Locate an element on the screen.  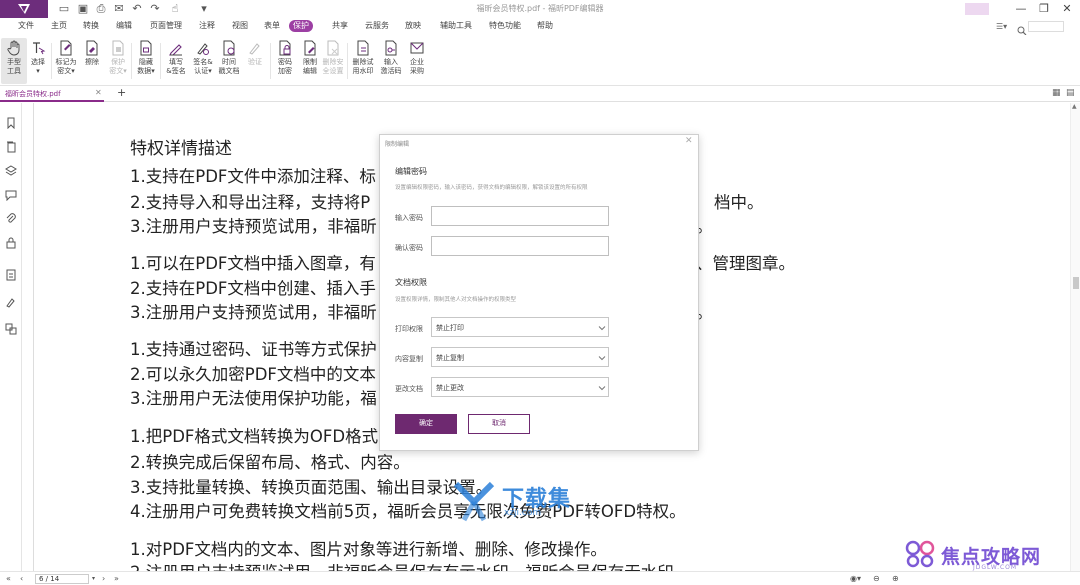
document-line: 2.注册用户支持预览试用，非福昕会员保存有示水印，福昕会员保存无水印。 is located at coordinates (410, 567).